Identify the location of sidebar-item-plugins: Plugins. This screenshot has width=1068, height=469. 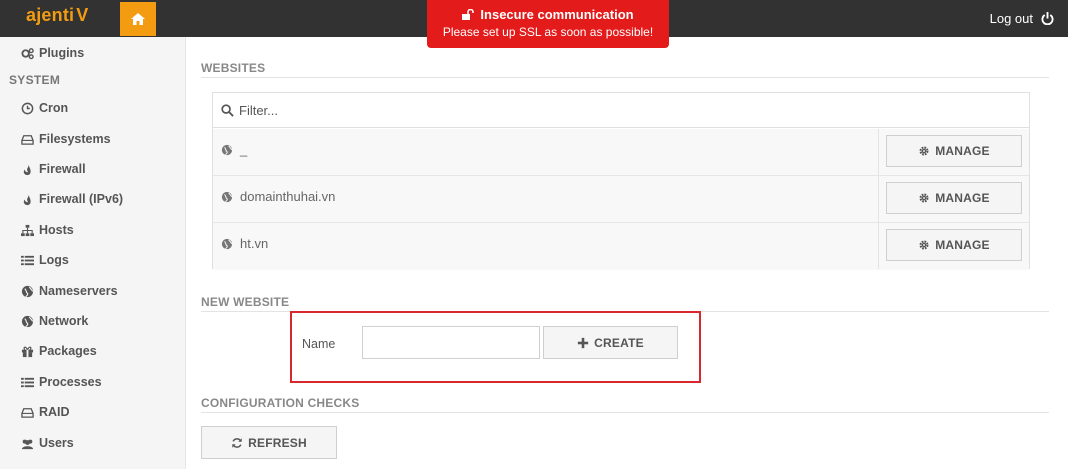
(52, 53).